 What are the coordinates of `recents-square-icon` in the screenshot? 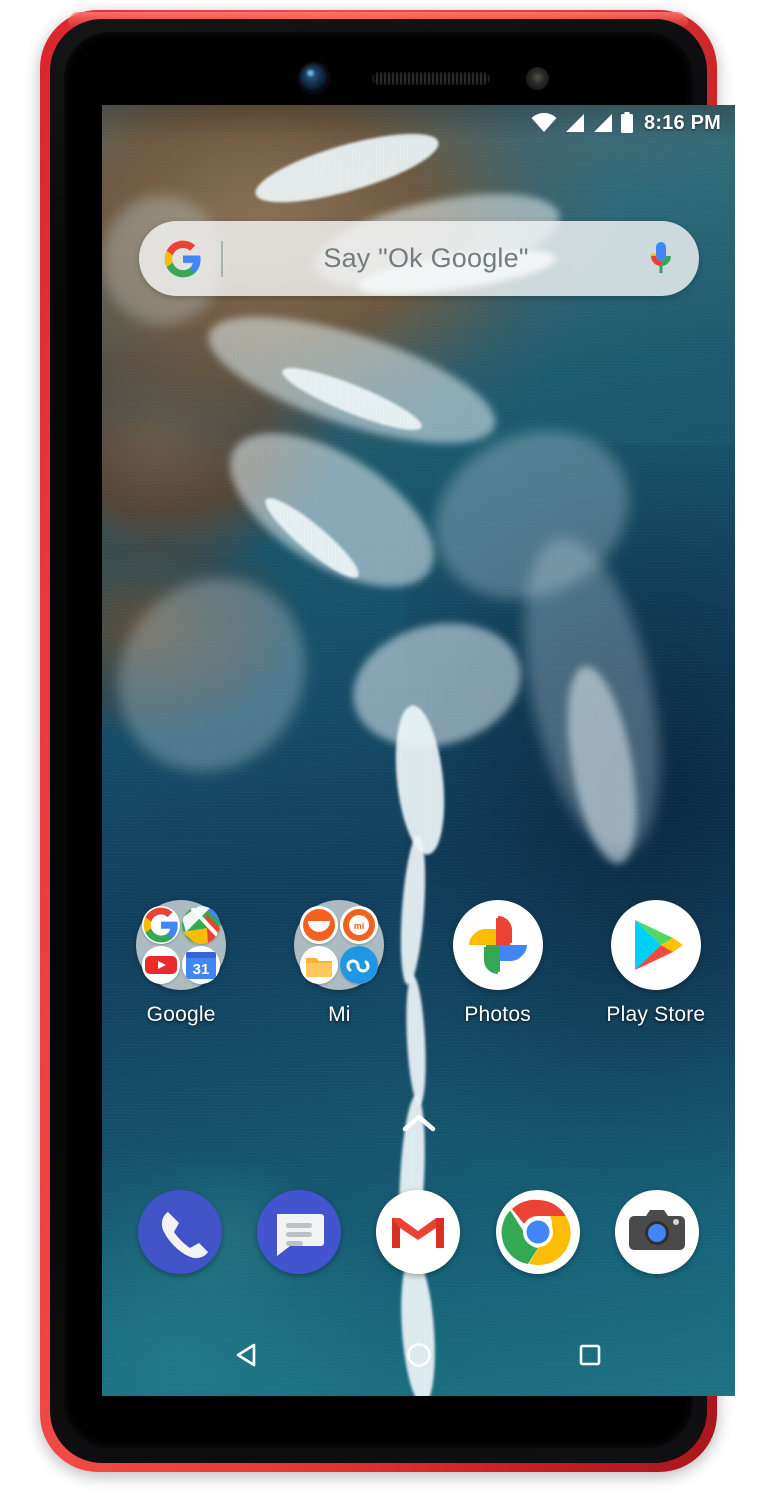 It's located at (589, 1355).